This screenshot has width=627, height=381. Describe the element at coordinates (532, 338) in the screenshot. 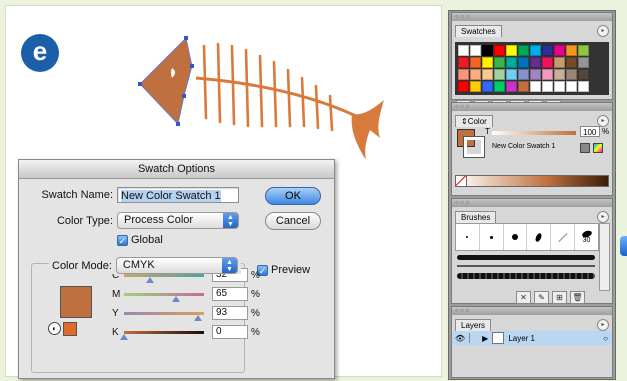

I see `layer-row: 👁 ▶ Layer 1 ○` at that location.